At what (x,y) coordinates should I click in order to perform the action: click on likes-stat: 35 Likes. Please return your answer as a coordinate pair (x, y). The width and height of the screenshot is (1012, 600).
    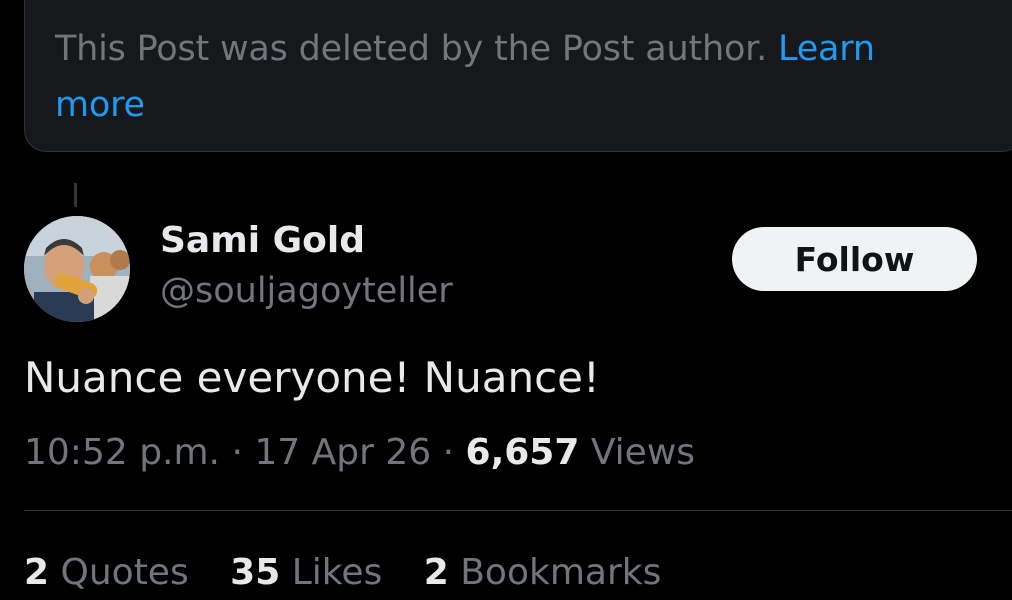
    Looking at the image, I should click on (306, 573).